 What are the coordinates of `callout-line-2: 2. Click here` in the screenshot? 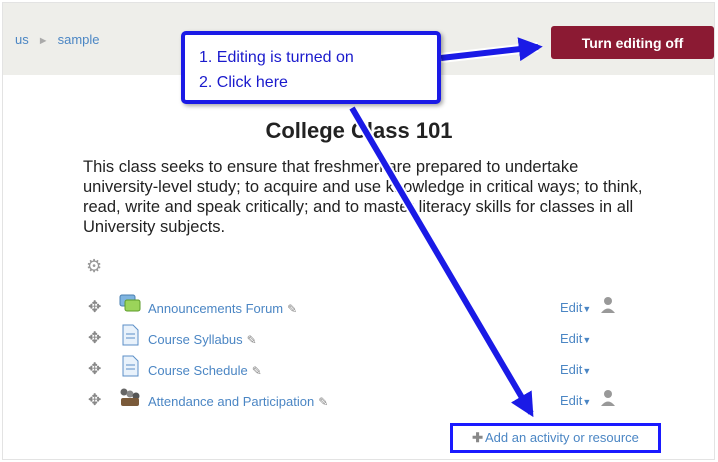 It's located at (243, 82).